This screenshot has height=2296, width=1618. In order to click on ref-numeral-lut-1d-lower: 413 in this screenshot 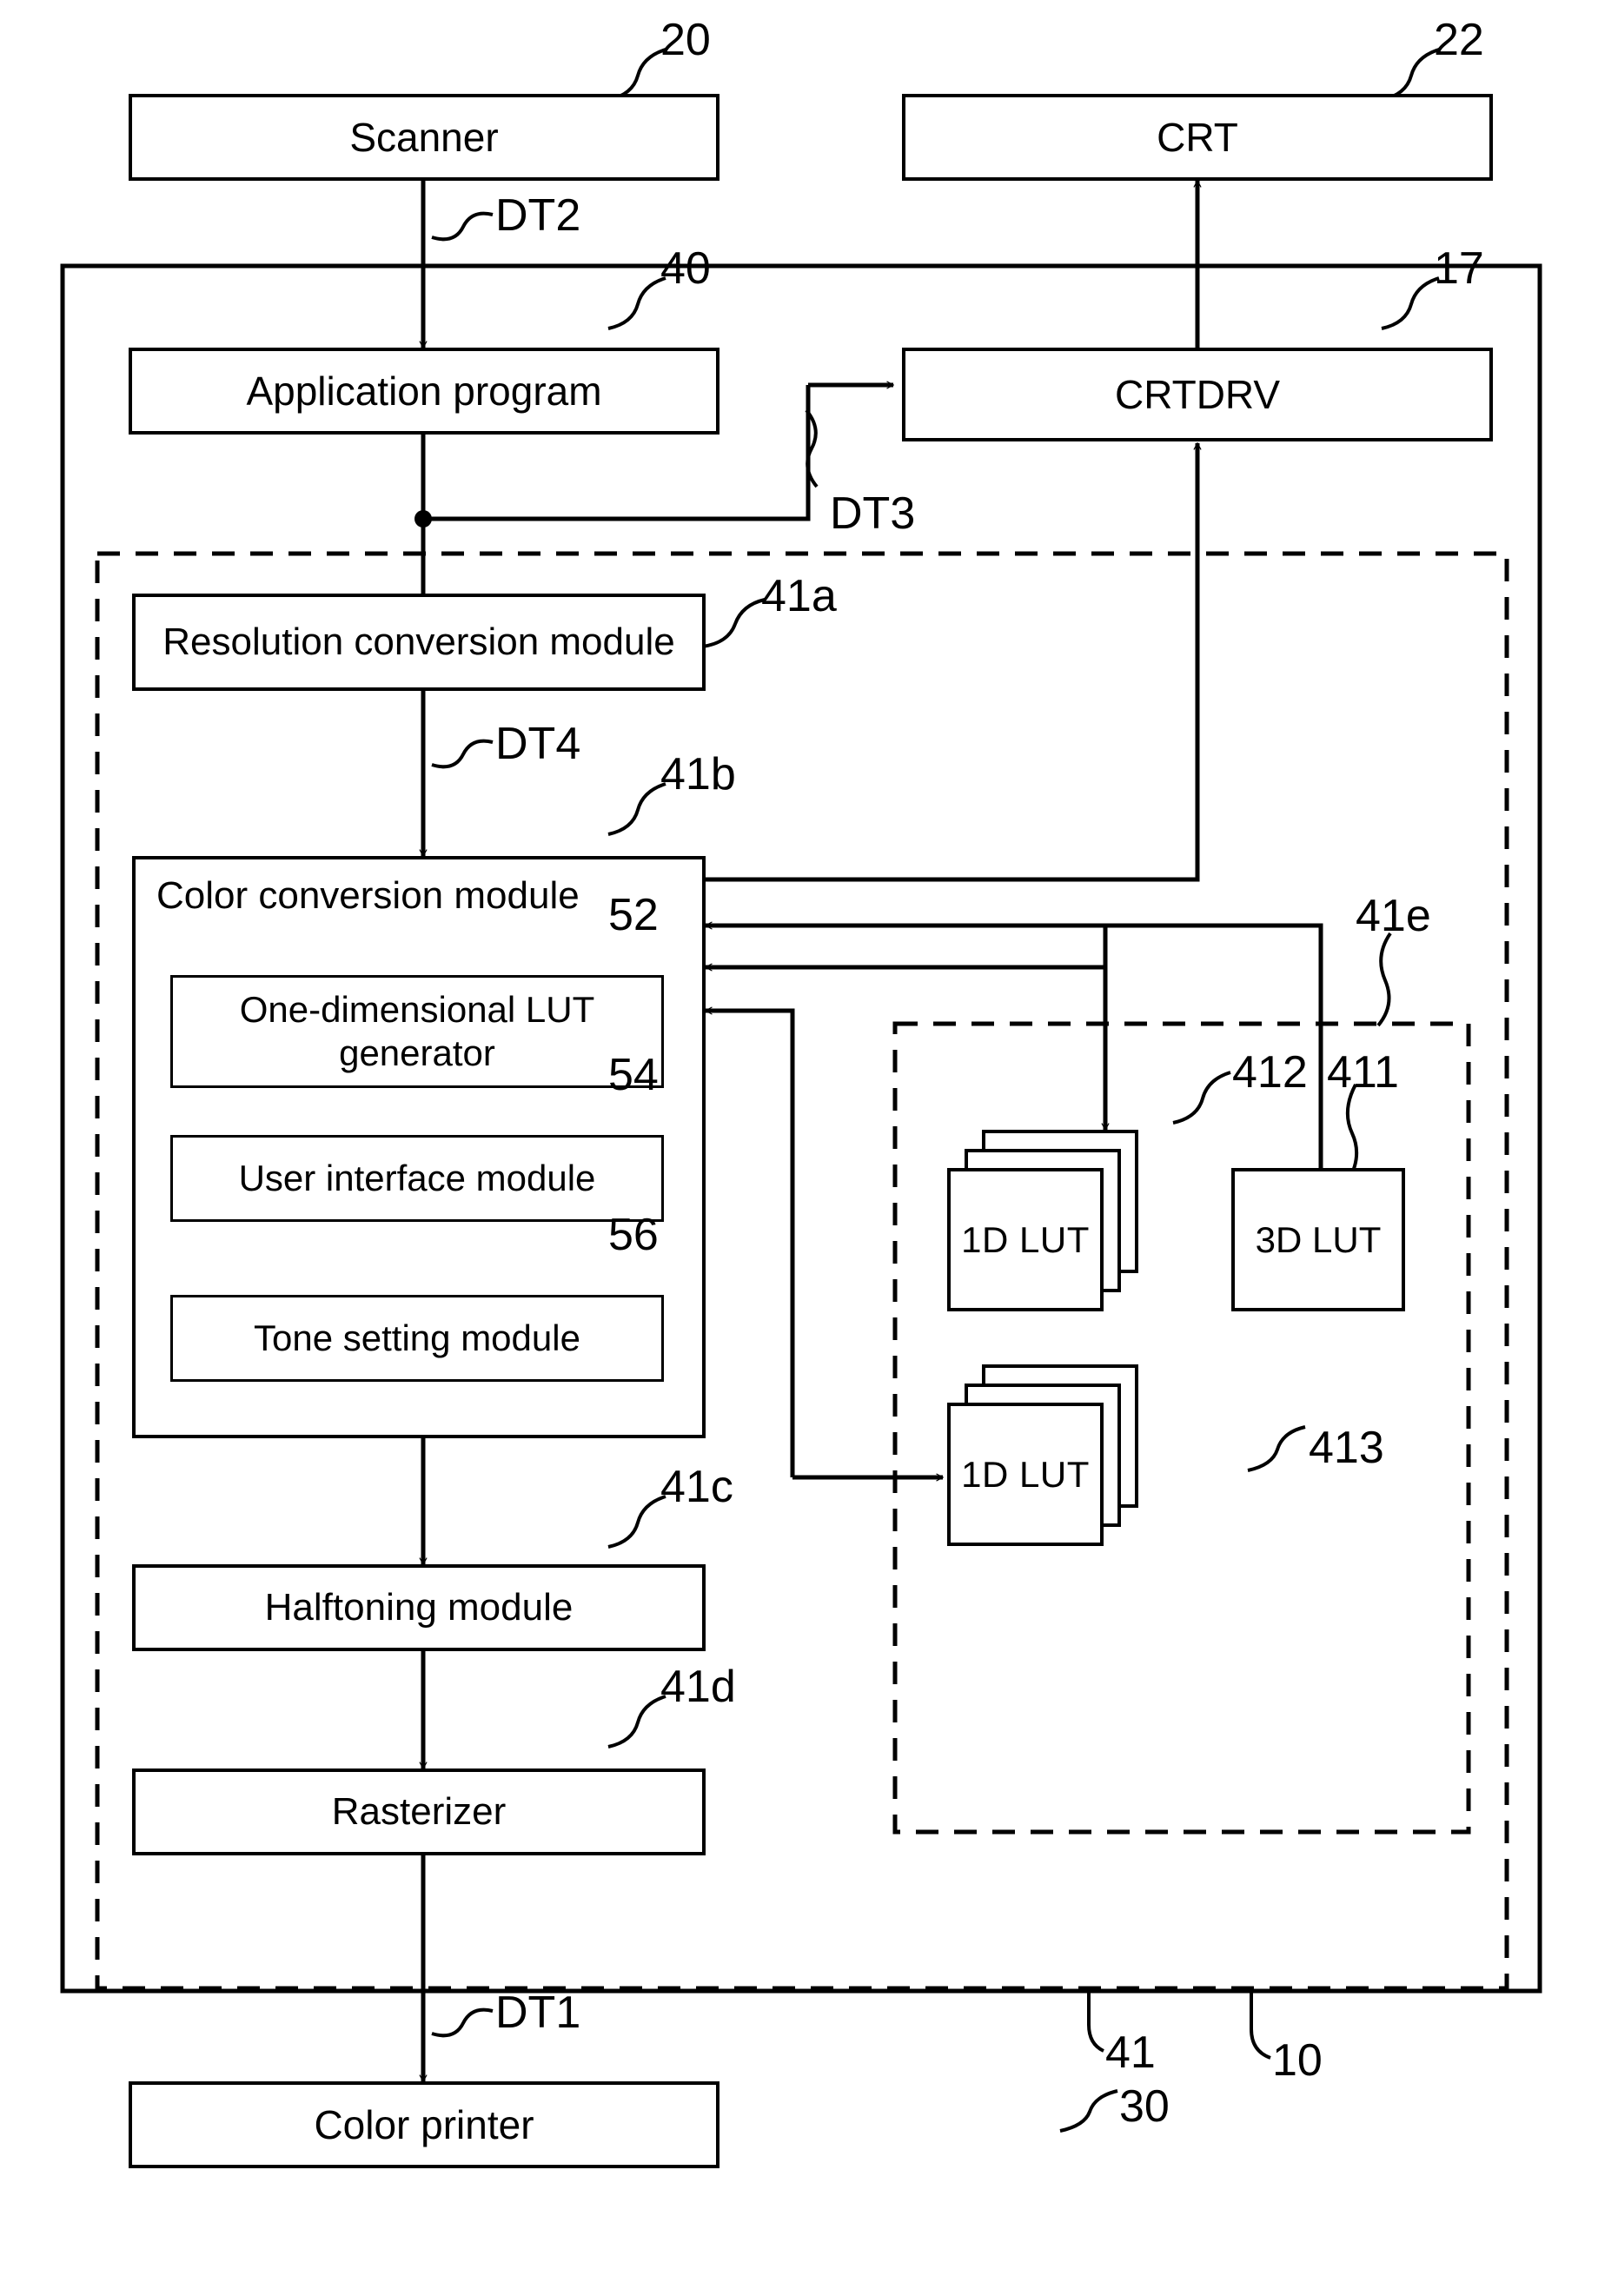, I will do `click(1347, 1448)`.